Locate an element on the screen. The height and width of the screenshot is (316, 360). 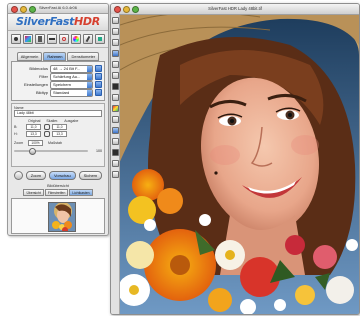
panel-window-title: SilverFast Ai 6.0.4r06 is located at coordinates (58, 7).